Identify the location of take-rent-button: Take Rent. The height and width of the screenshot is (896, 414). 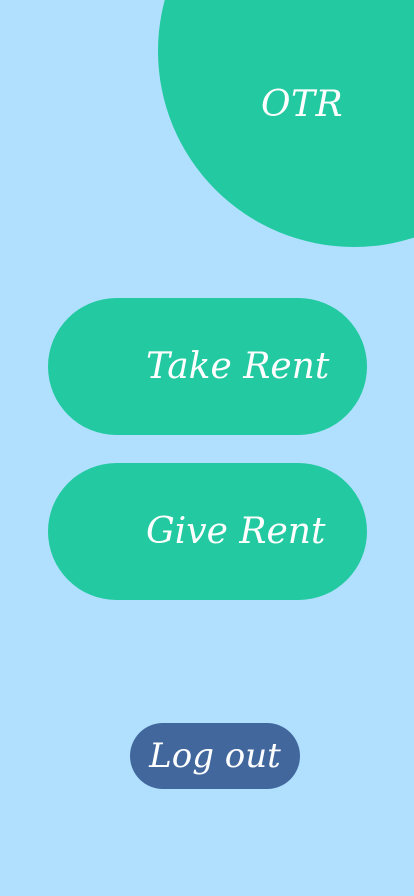
(207, 366).